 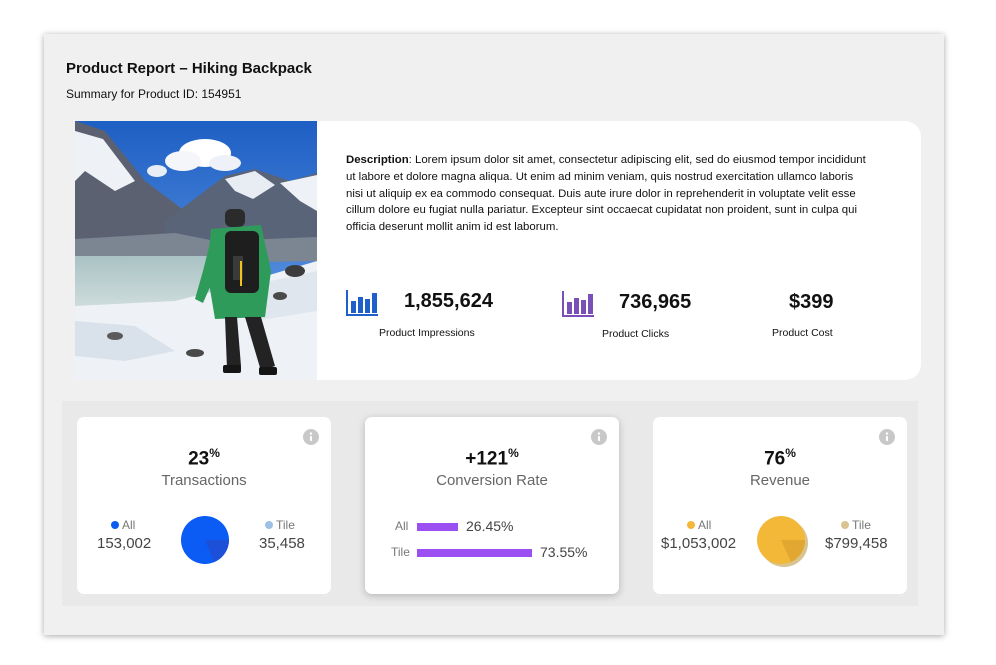 What do you see at coordinates (154, 94) in the screenshot?
I see `page-subtitle: Summary for Product ID: 154951` at bounding box center [154, 94].